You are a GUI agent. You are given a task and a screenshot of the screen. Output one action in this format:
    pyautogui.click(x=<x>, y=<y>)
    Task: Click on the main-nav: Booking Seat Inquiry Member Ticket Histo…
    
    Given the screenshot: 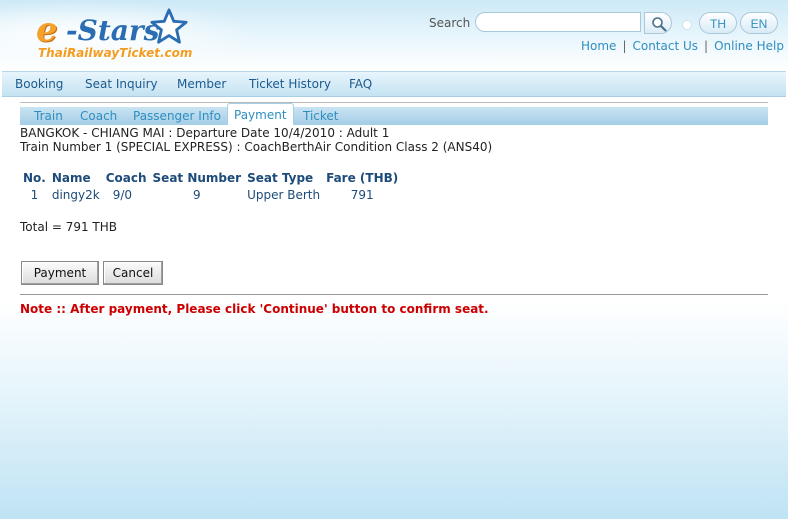 What is the action you would take?
    pyautogui.click(x=394, y=84)
    